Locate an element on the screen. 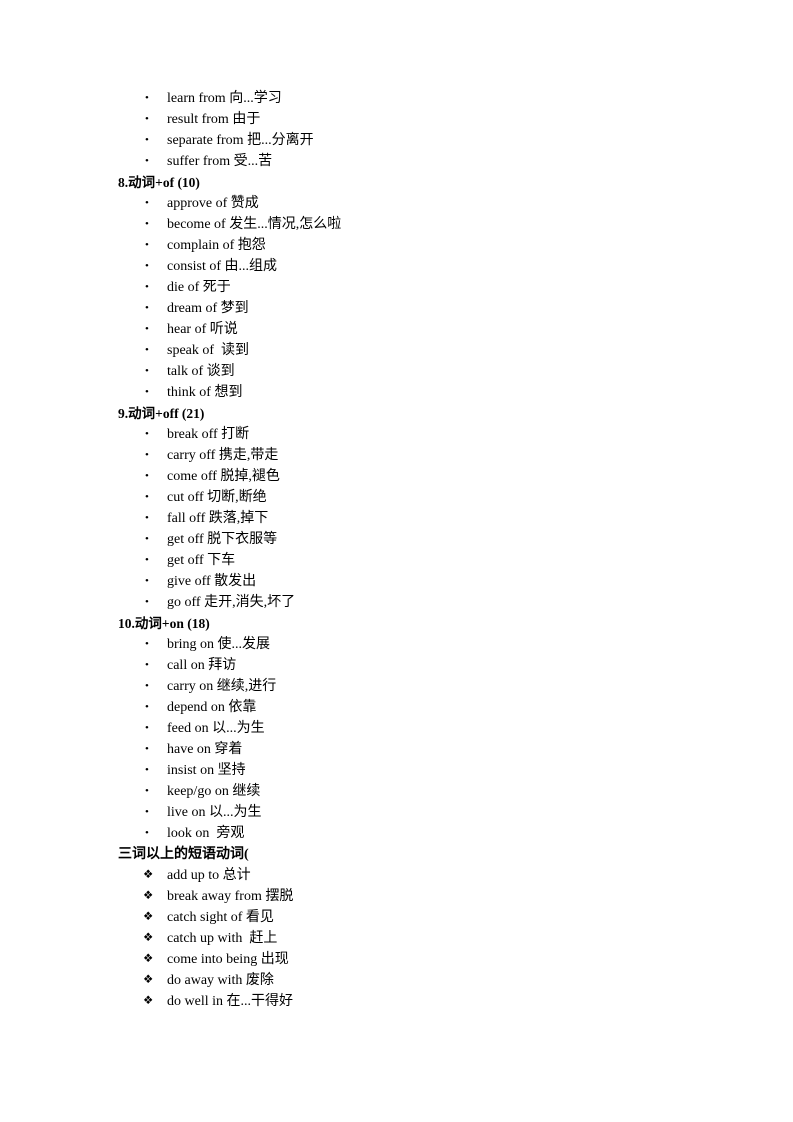 Image resolution: width=793 pixels, height=1122 pixels. phrase-entry: depend on 依靠 is located at coordinates (212, 707).